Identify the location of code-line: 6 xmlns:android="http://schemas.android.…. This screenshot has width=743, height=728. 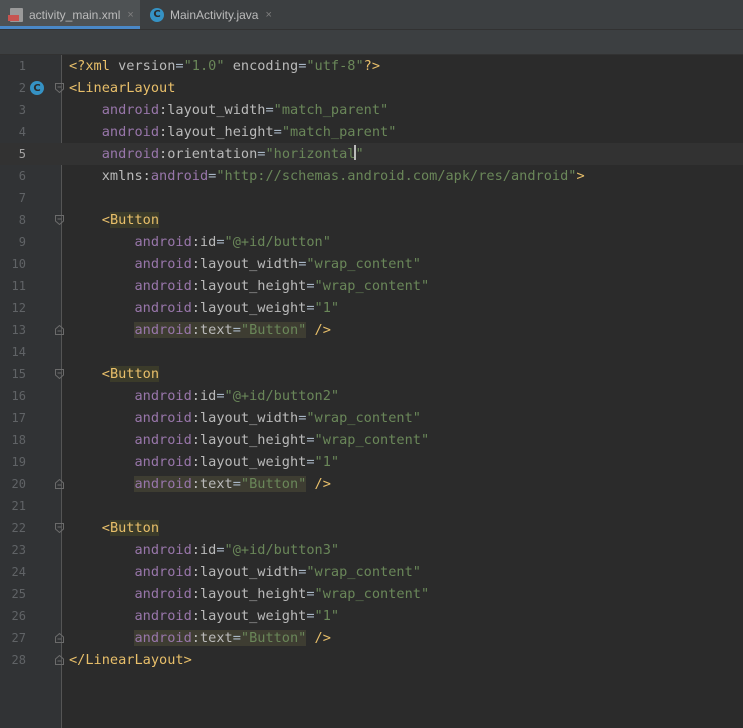
(371, 176).